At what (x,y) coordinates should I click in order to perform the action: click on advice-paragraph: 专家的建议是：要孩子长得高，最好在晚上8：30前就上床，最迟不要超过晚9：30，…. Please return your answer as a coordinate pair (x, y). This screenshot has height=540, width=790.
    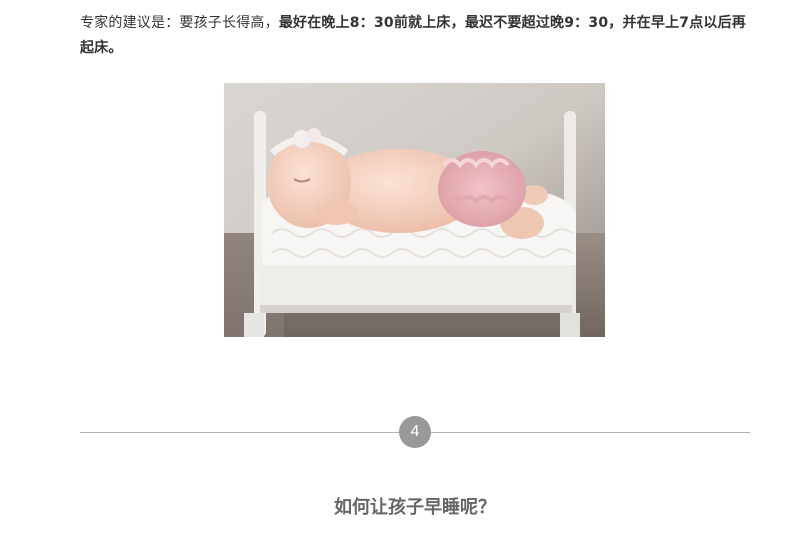
    Looking at the image, I should click on (415, 36).